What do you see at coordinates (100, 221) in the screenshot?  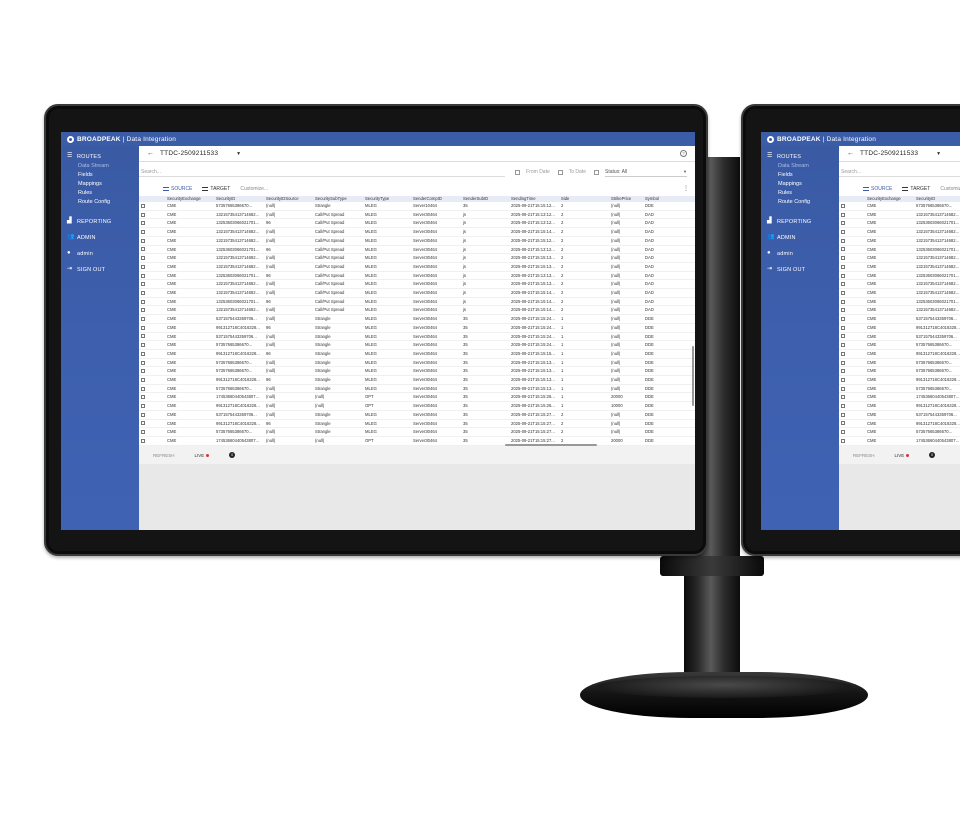 I see `sidebar-section-reporting: ▟ REPORTING` at bounding box center [100, 221].